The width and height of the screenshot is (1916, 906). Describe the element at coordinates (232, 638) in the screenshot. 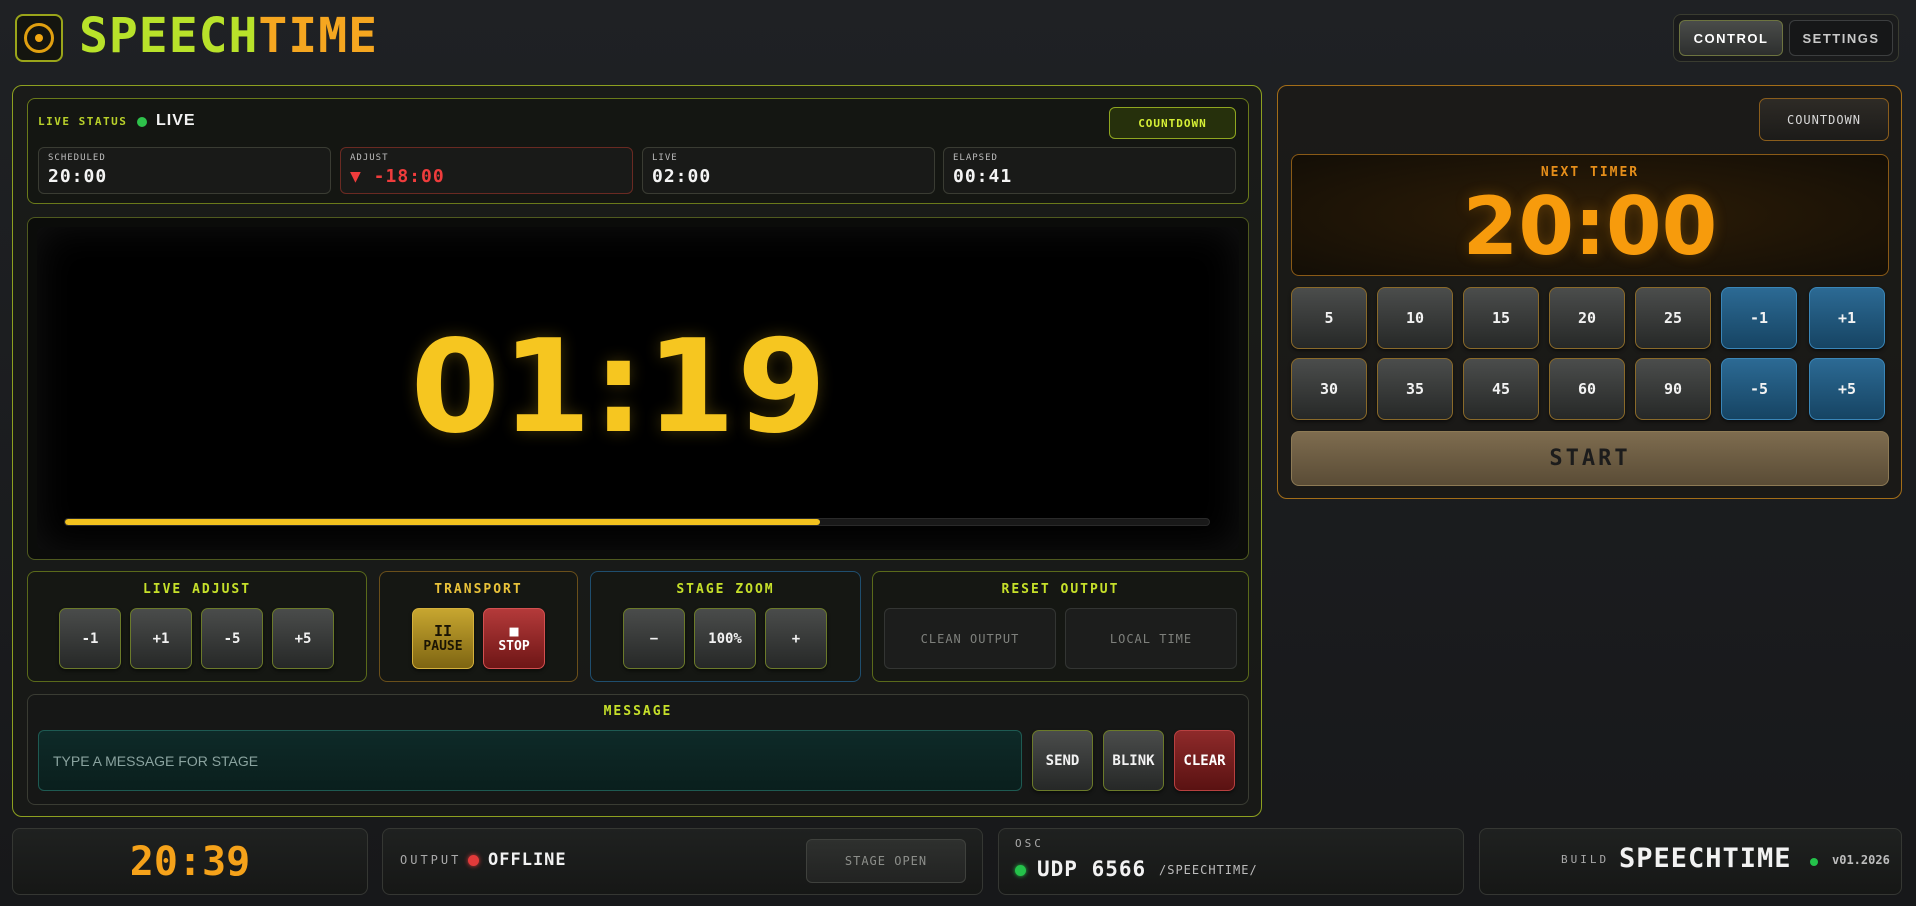

I see `live-adjust-minus-5-button: -5` at that location.